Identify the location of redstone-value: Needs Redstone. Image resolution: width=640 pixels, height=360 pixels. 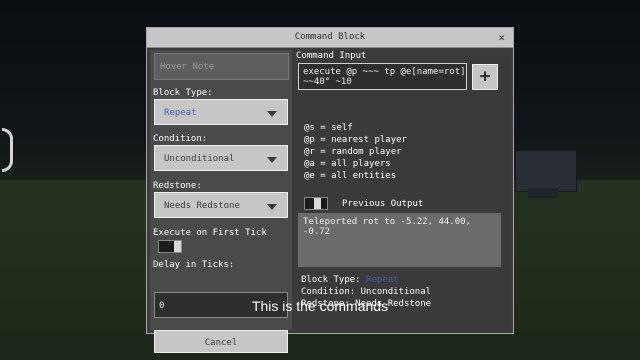
(202, 206).